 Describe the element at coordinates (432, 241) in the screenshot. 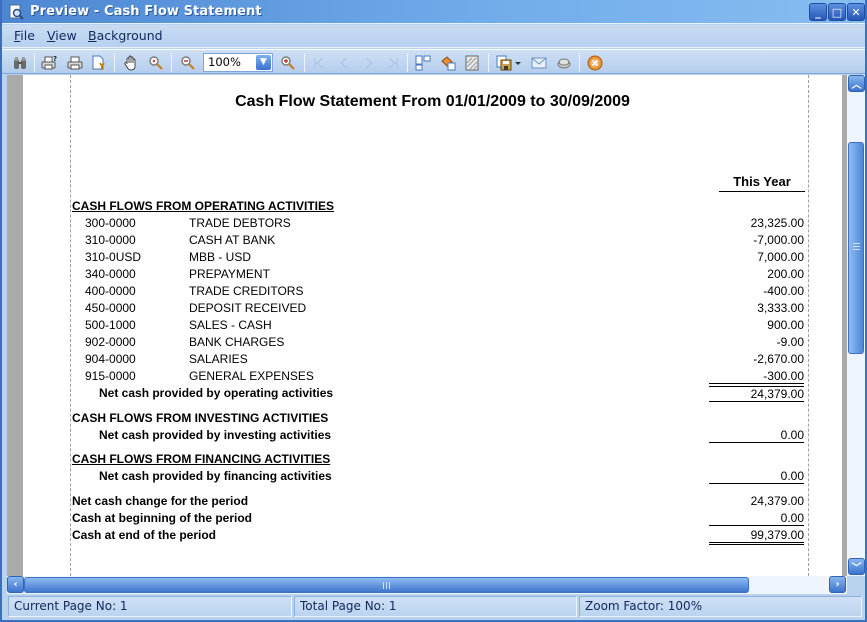

I see `account-row: 310-0000 CASH AT BANK -7,000.00` at that location.